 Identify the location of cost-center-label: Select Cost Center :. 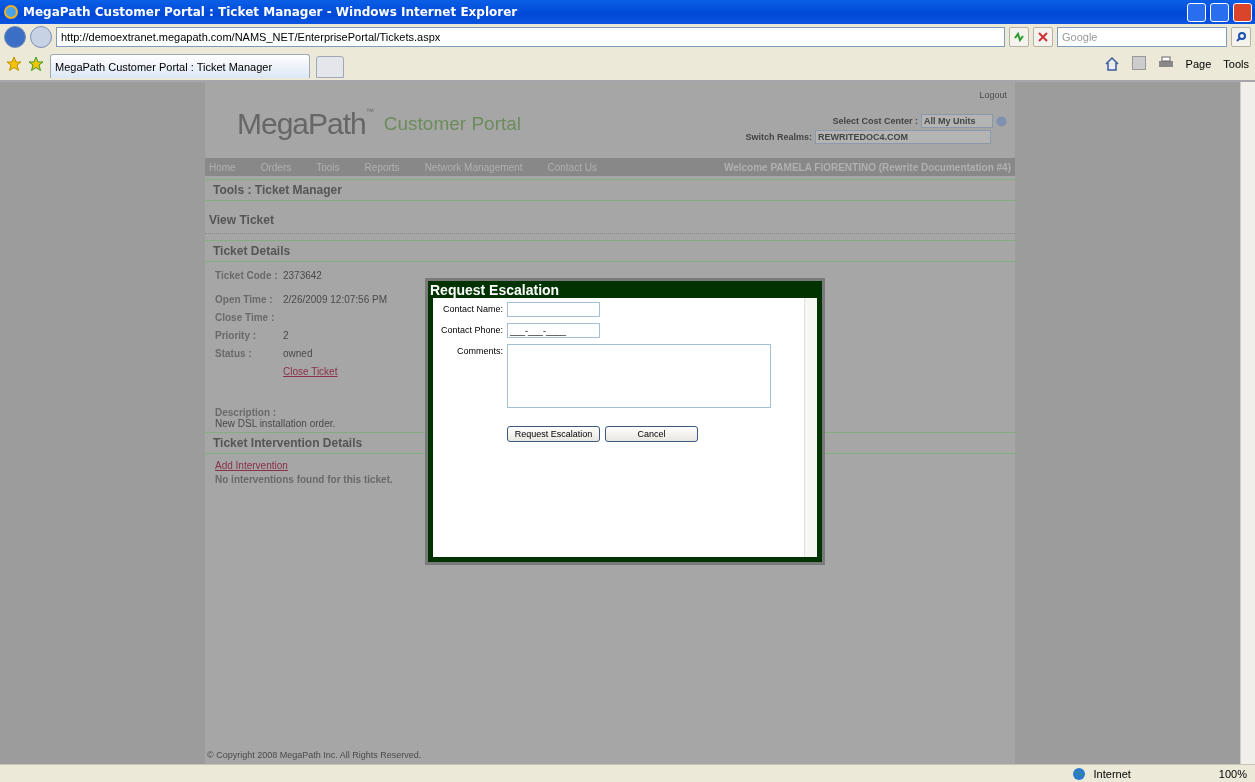
(875, 121).